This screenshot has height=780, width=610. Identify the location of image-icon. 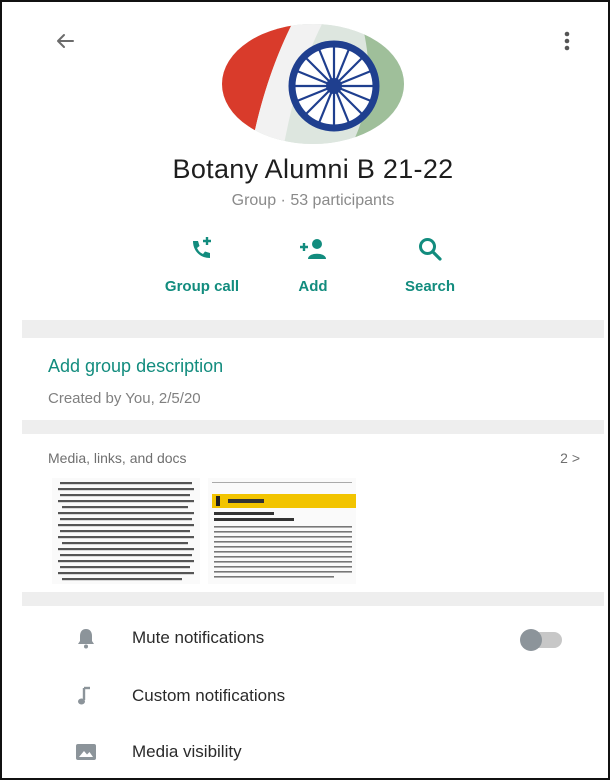
(86, 752).